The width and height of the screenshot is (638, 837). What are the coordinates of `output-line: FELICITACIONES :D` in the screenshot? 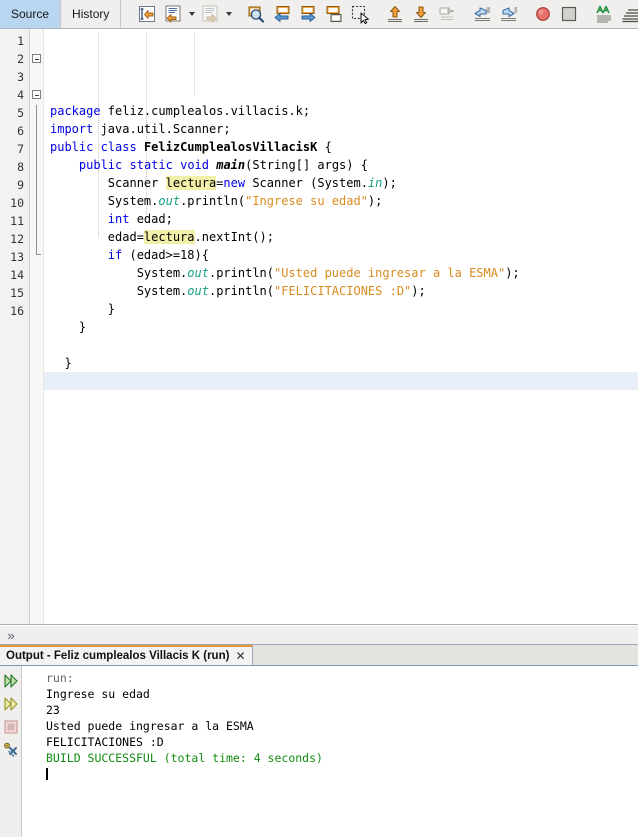 It's located at (105, 742).